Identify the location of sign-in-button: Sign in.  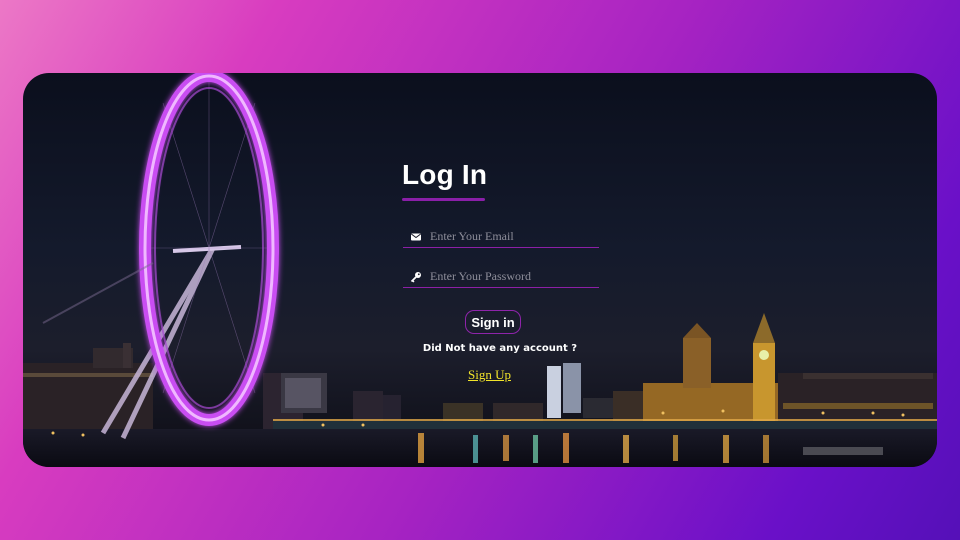
(493, 322).